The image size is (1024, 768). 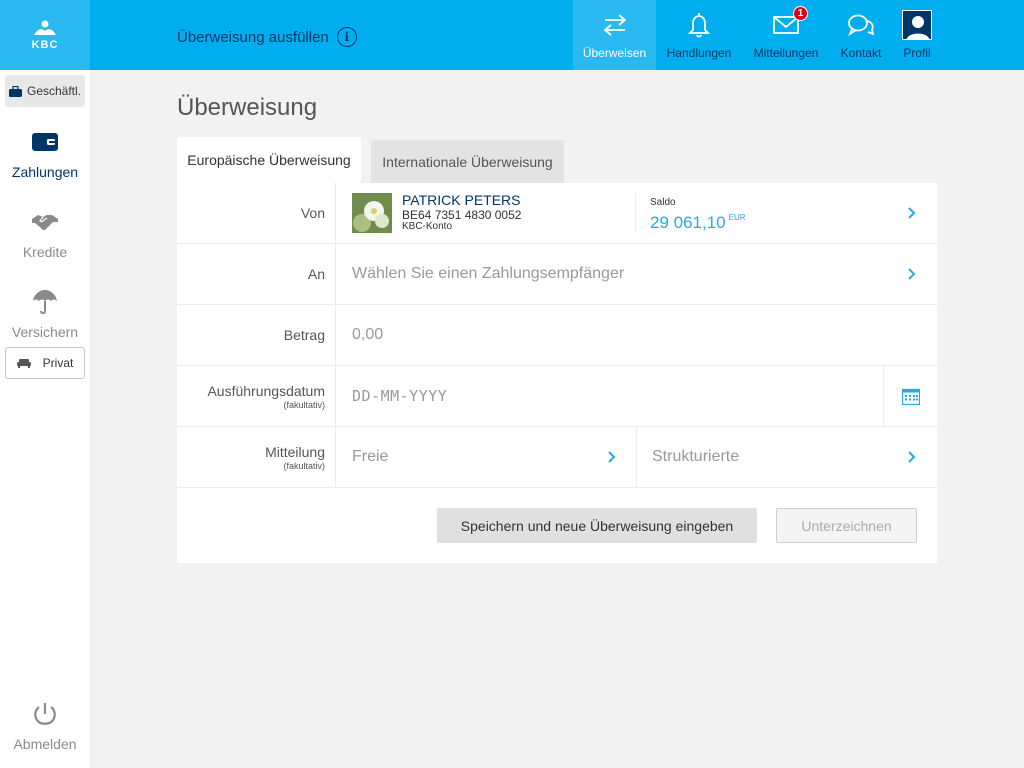 I want to click on account-holder-name: PATRICK PETERS, so click(x=461, y=200).